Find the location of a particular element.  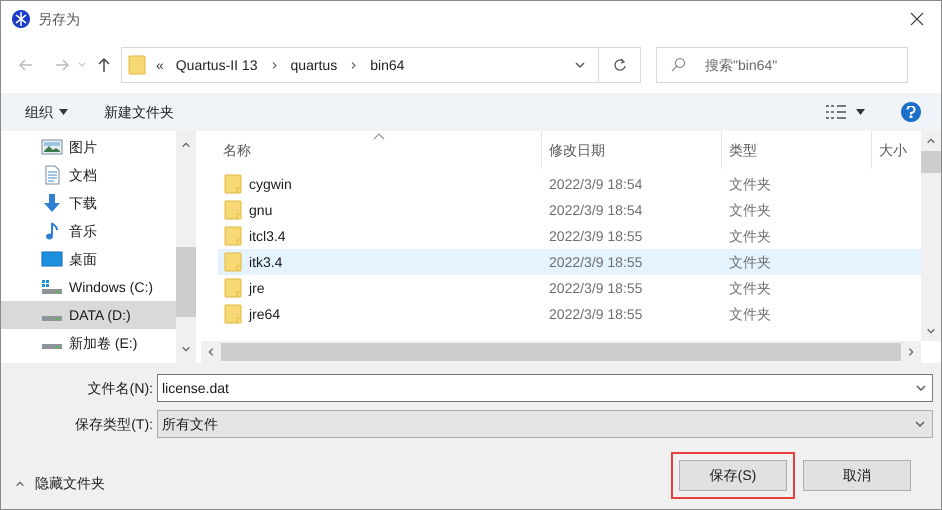

list-view-icon is located at coordinates (836, 112).